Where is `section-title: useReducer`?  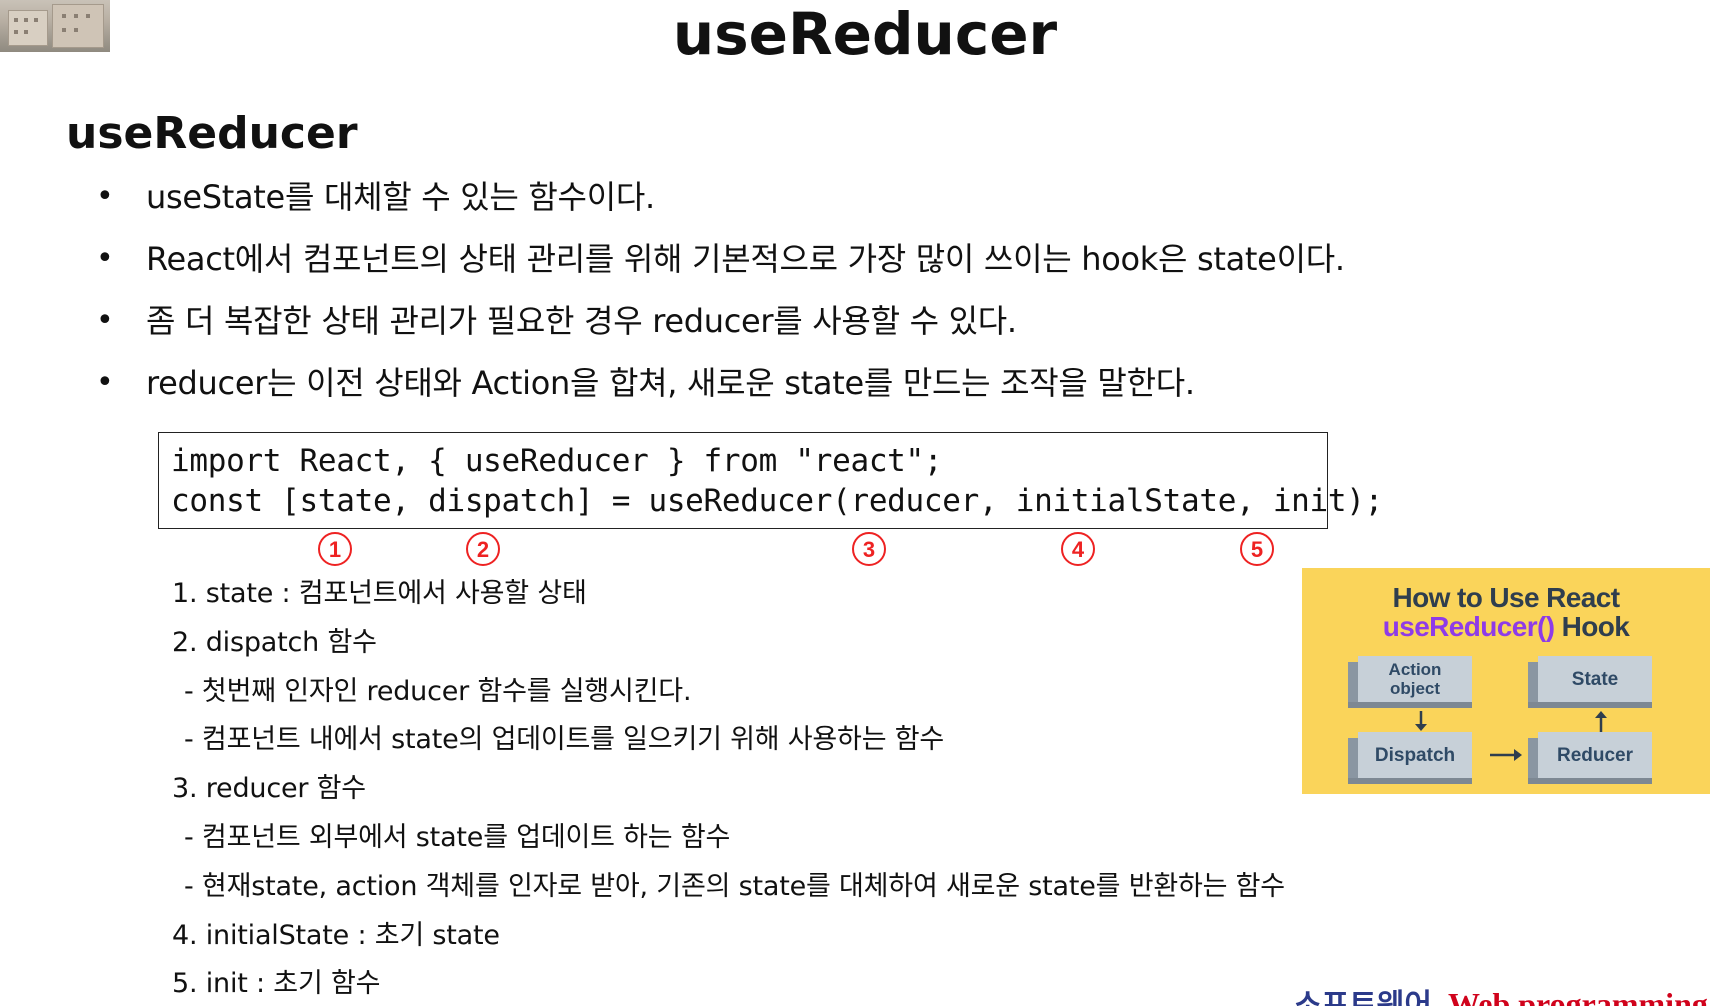
section-title: useReducer is located at coordinates (212, 133).